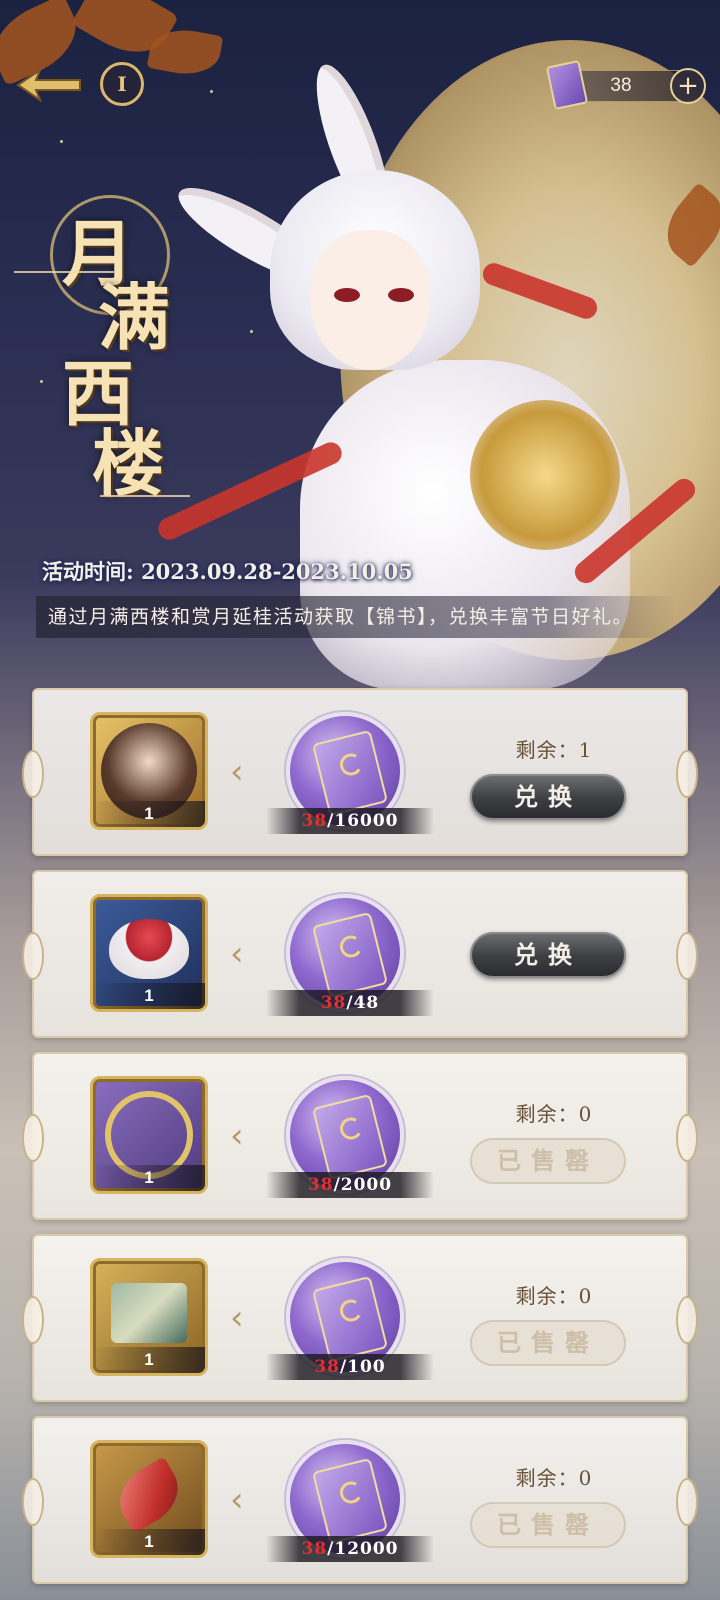  I want to click on remaining-count: 剩余：1, so click(554, 750).